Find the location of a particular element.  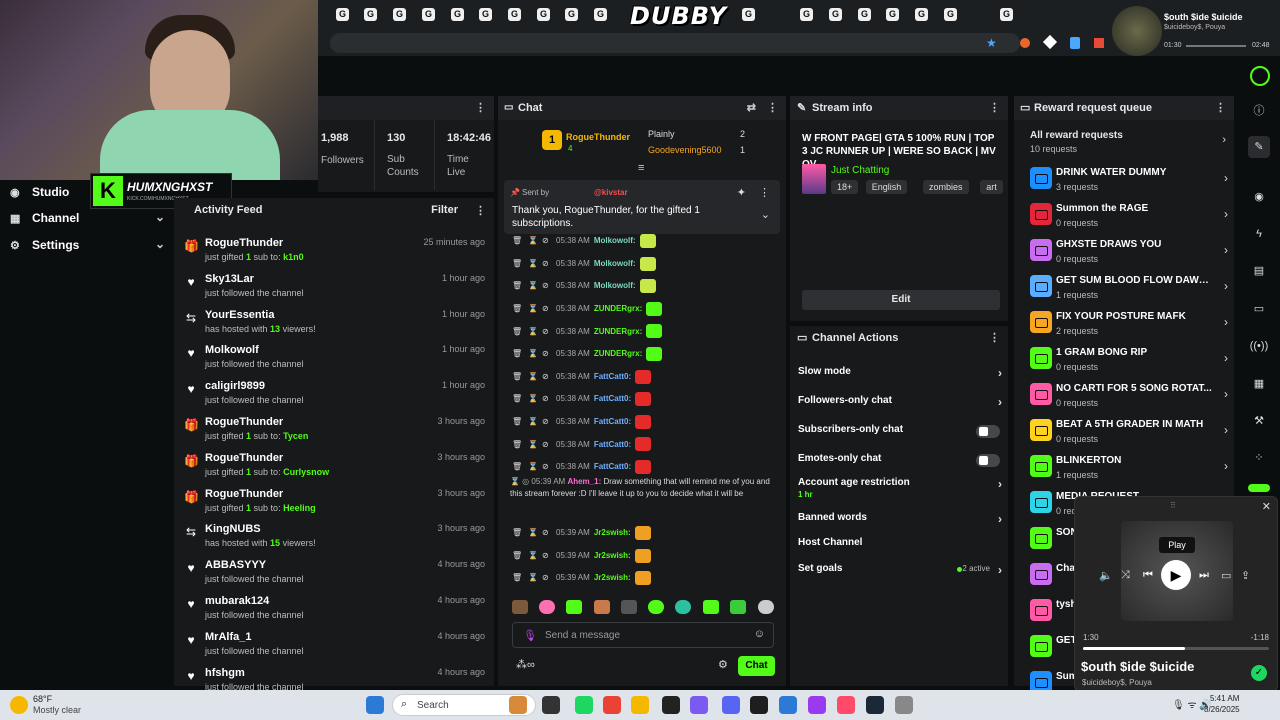

chat-input: 🎙 Send a message ☺ is located at coordinates (643, 635).